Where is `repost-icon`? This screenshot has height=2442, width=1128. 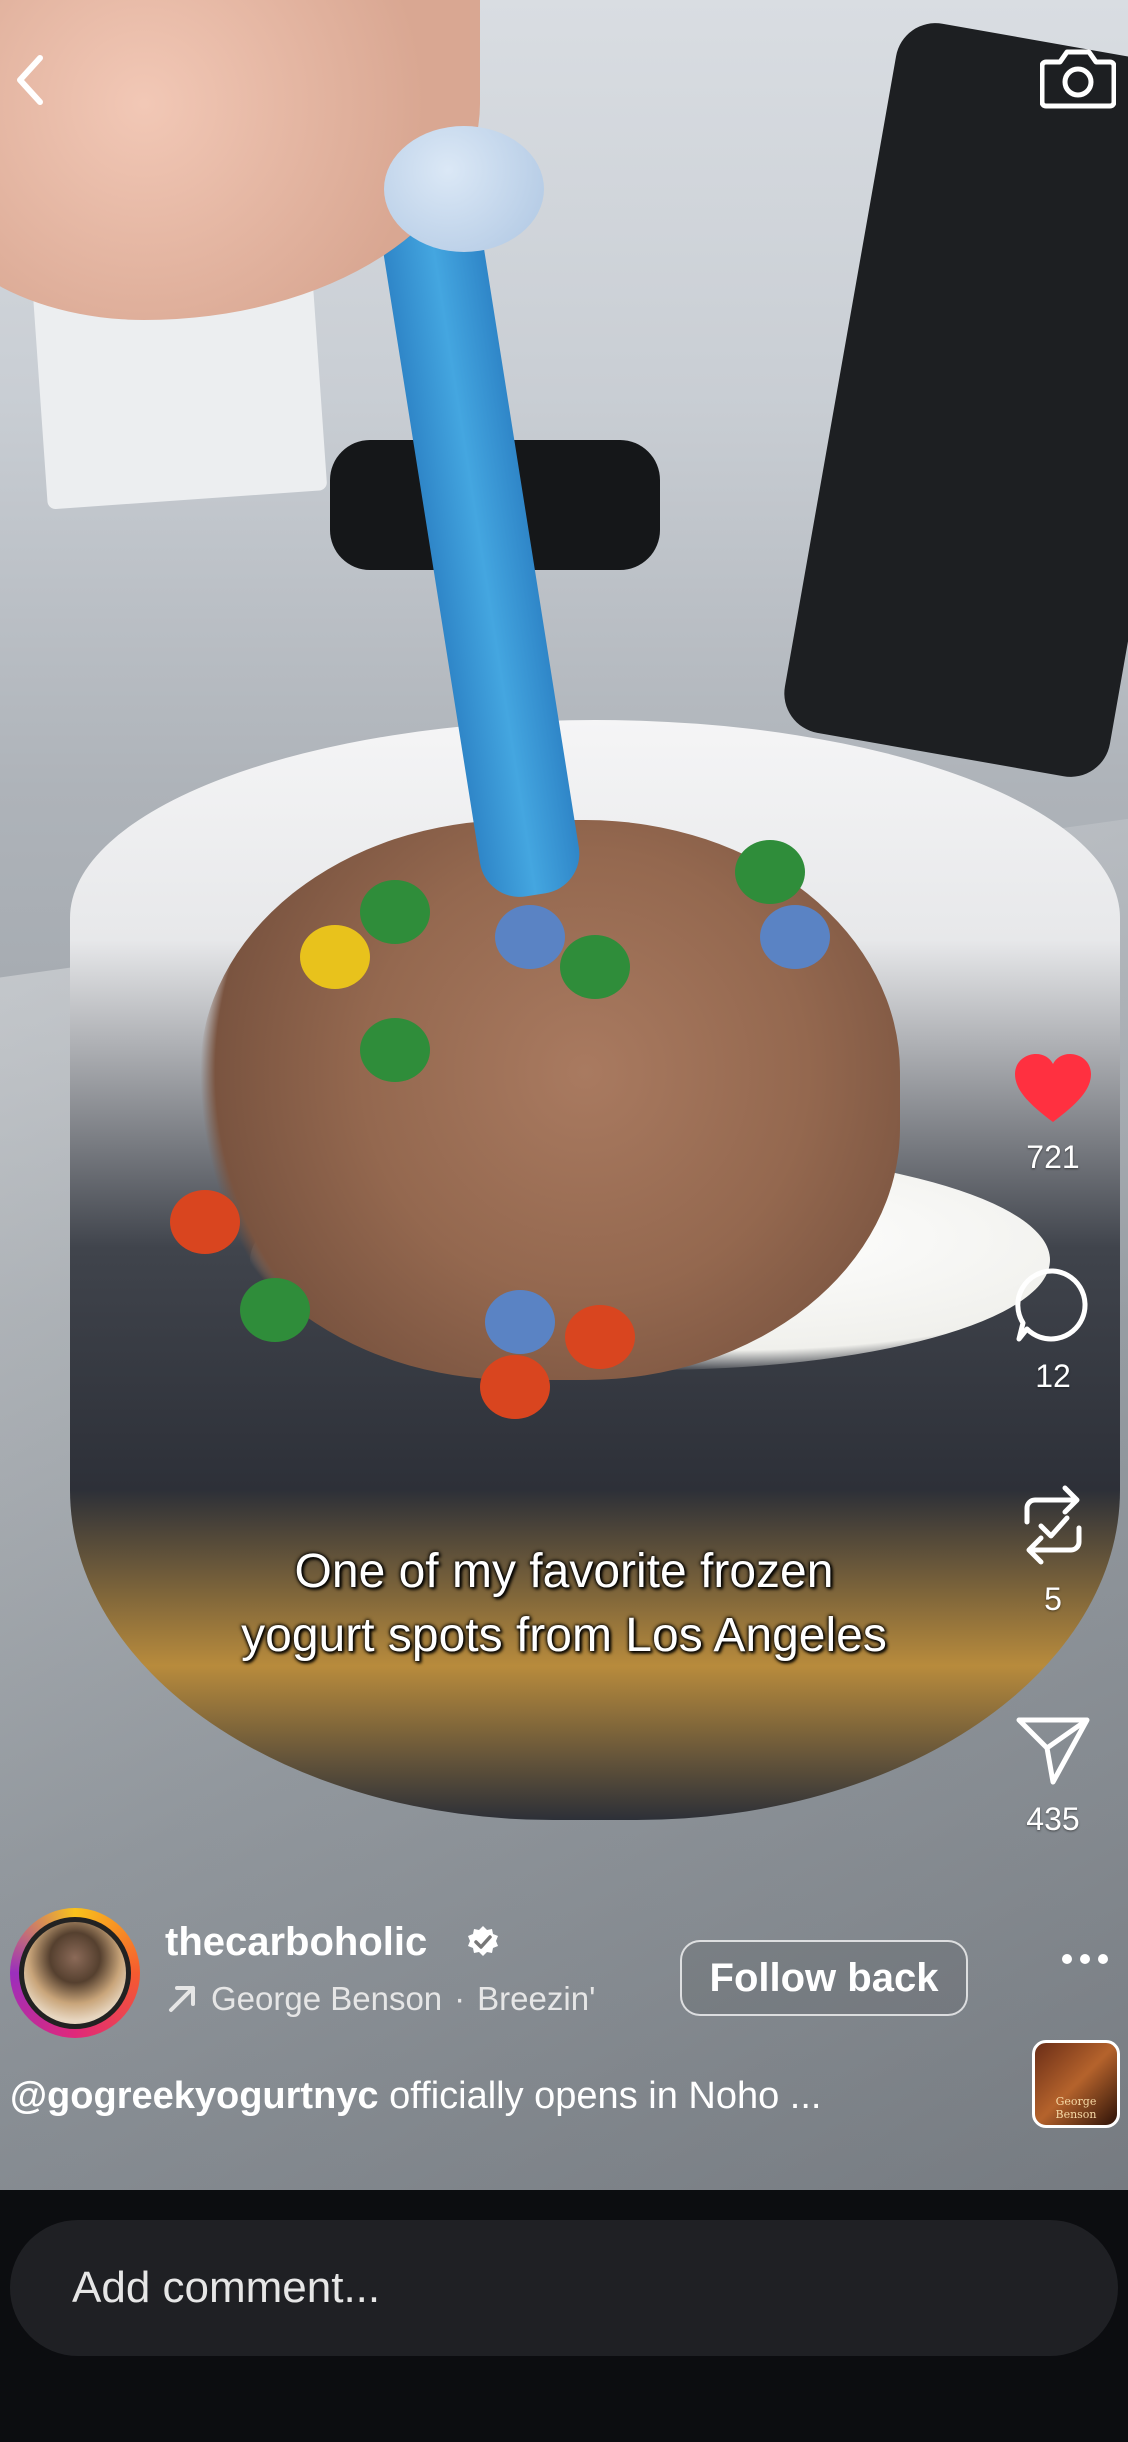
repost-icon is located at coordinates (1053, 1525).